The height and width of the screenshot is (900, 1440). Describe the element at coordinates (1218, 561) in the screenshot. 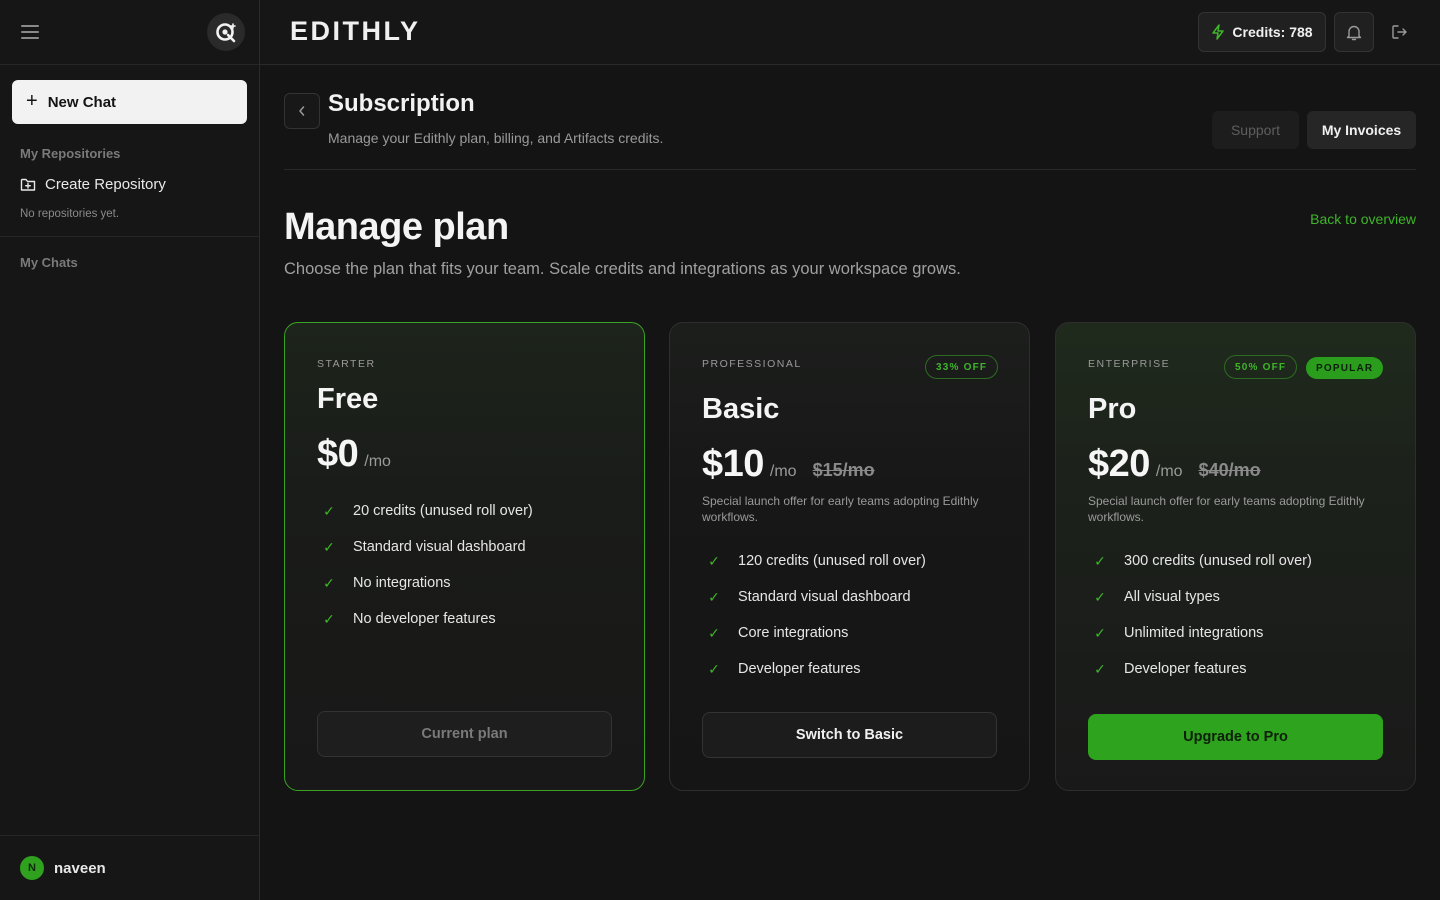

I see `feature-text: 300 credits (unused roll over)` at that location.